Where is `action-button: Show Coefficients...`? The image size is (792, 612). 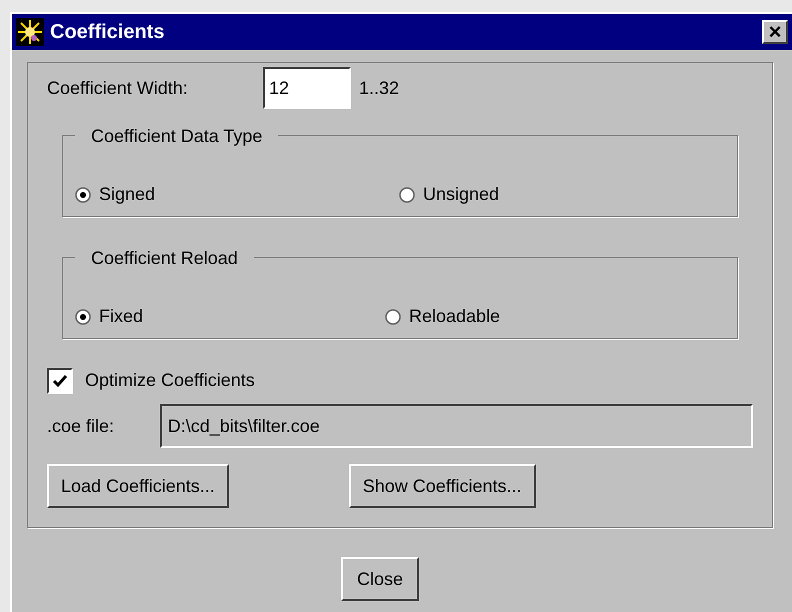
action-button: Show Coefficients... is located at coordinates (442, 486).